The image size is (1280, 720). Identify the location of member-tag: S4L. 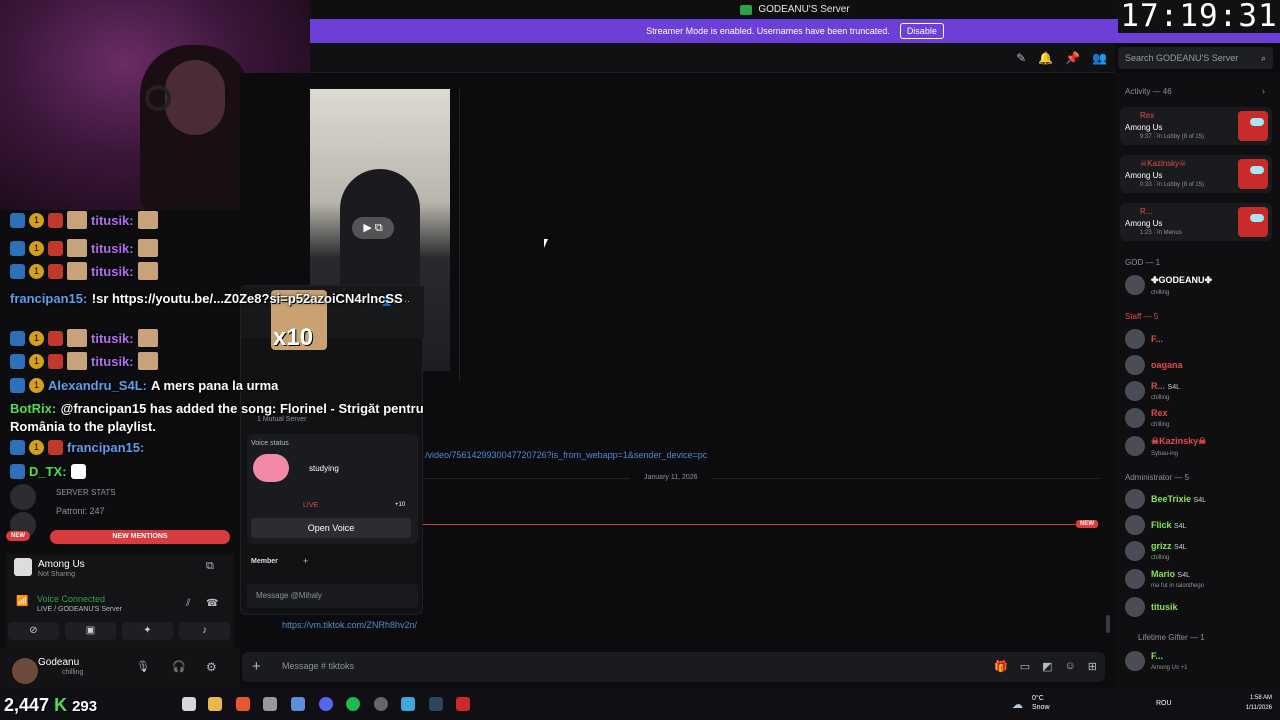
(1200, 500).